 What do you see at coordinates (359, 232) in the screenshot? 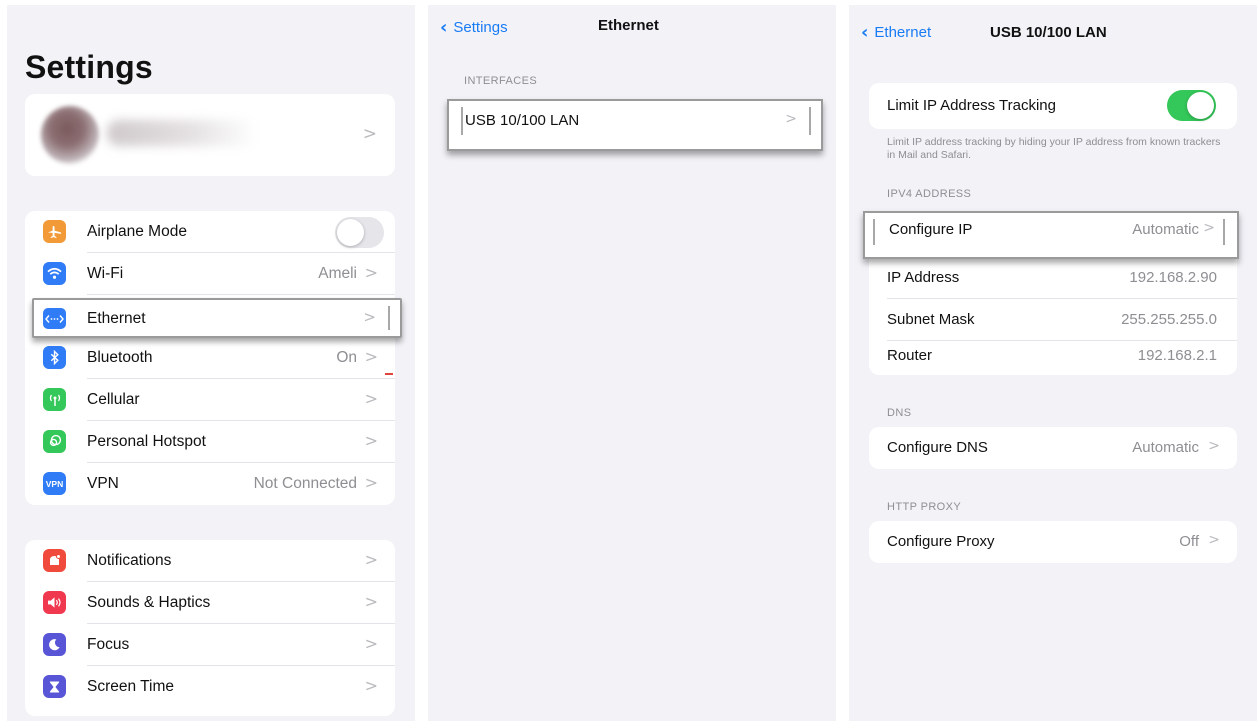
I see `airplane-mode-toggle` at bounding box center [359, 232].